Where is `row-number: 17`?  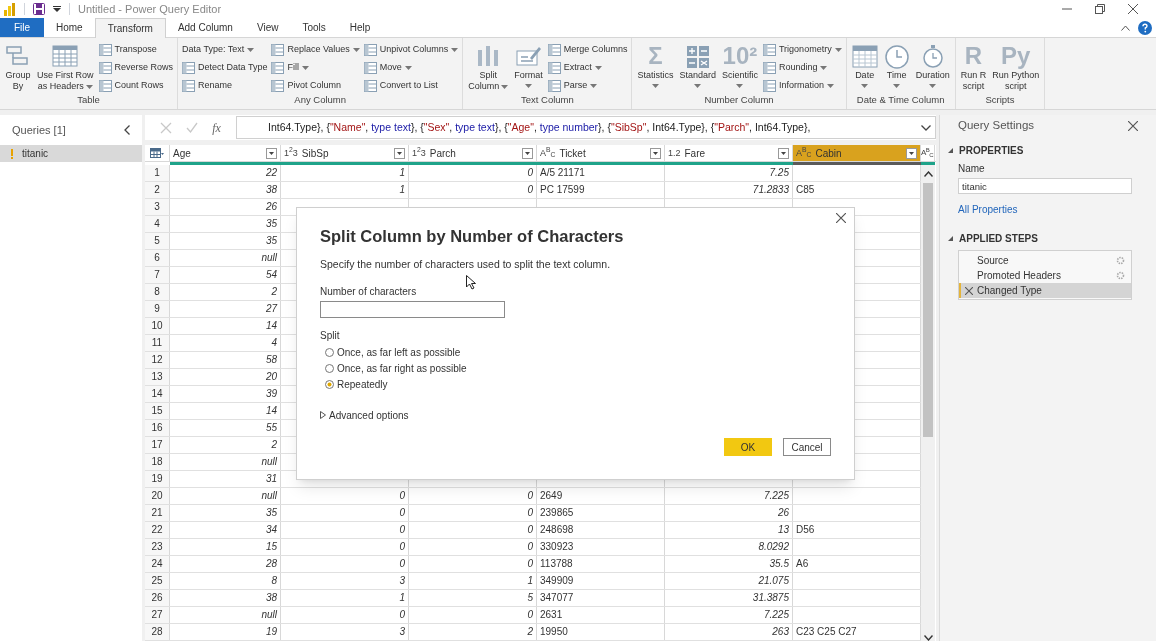
row-number: 17 is located at coordinates (157, 445).